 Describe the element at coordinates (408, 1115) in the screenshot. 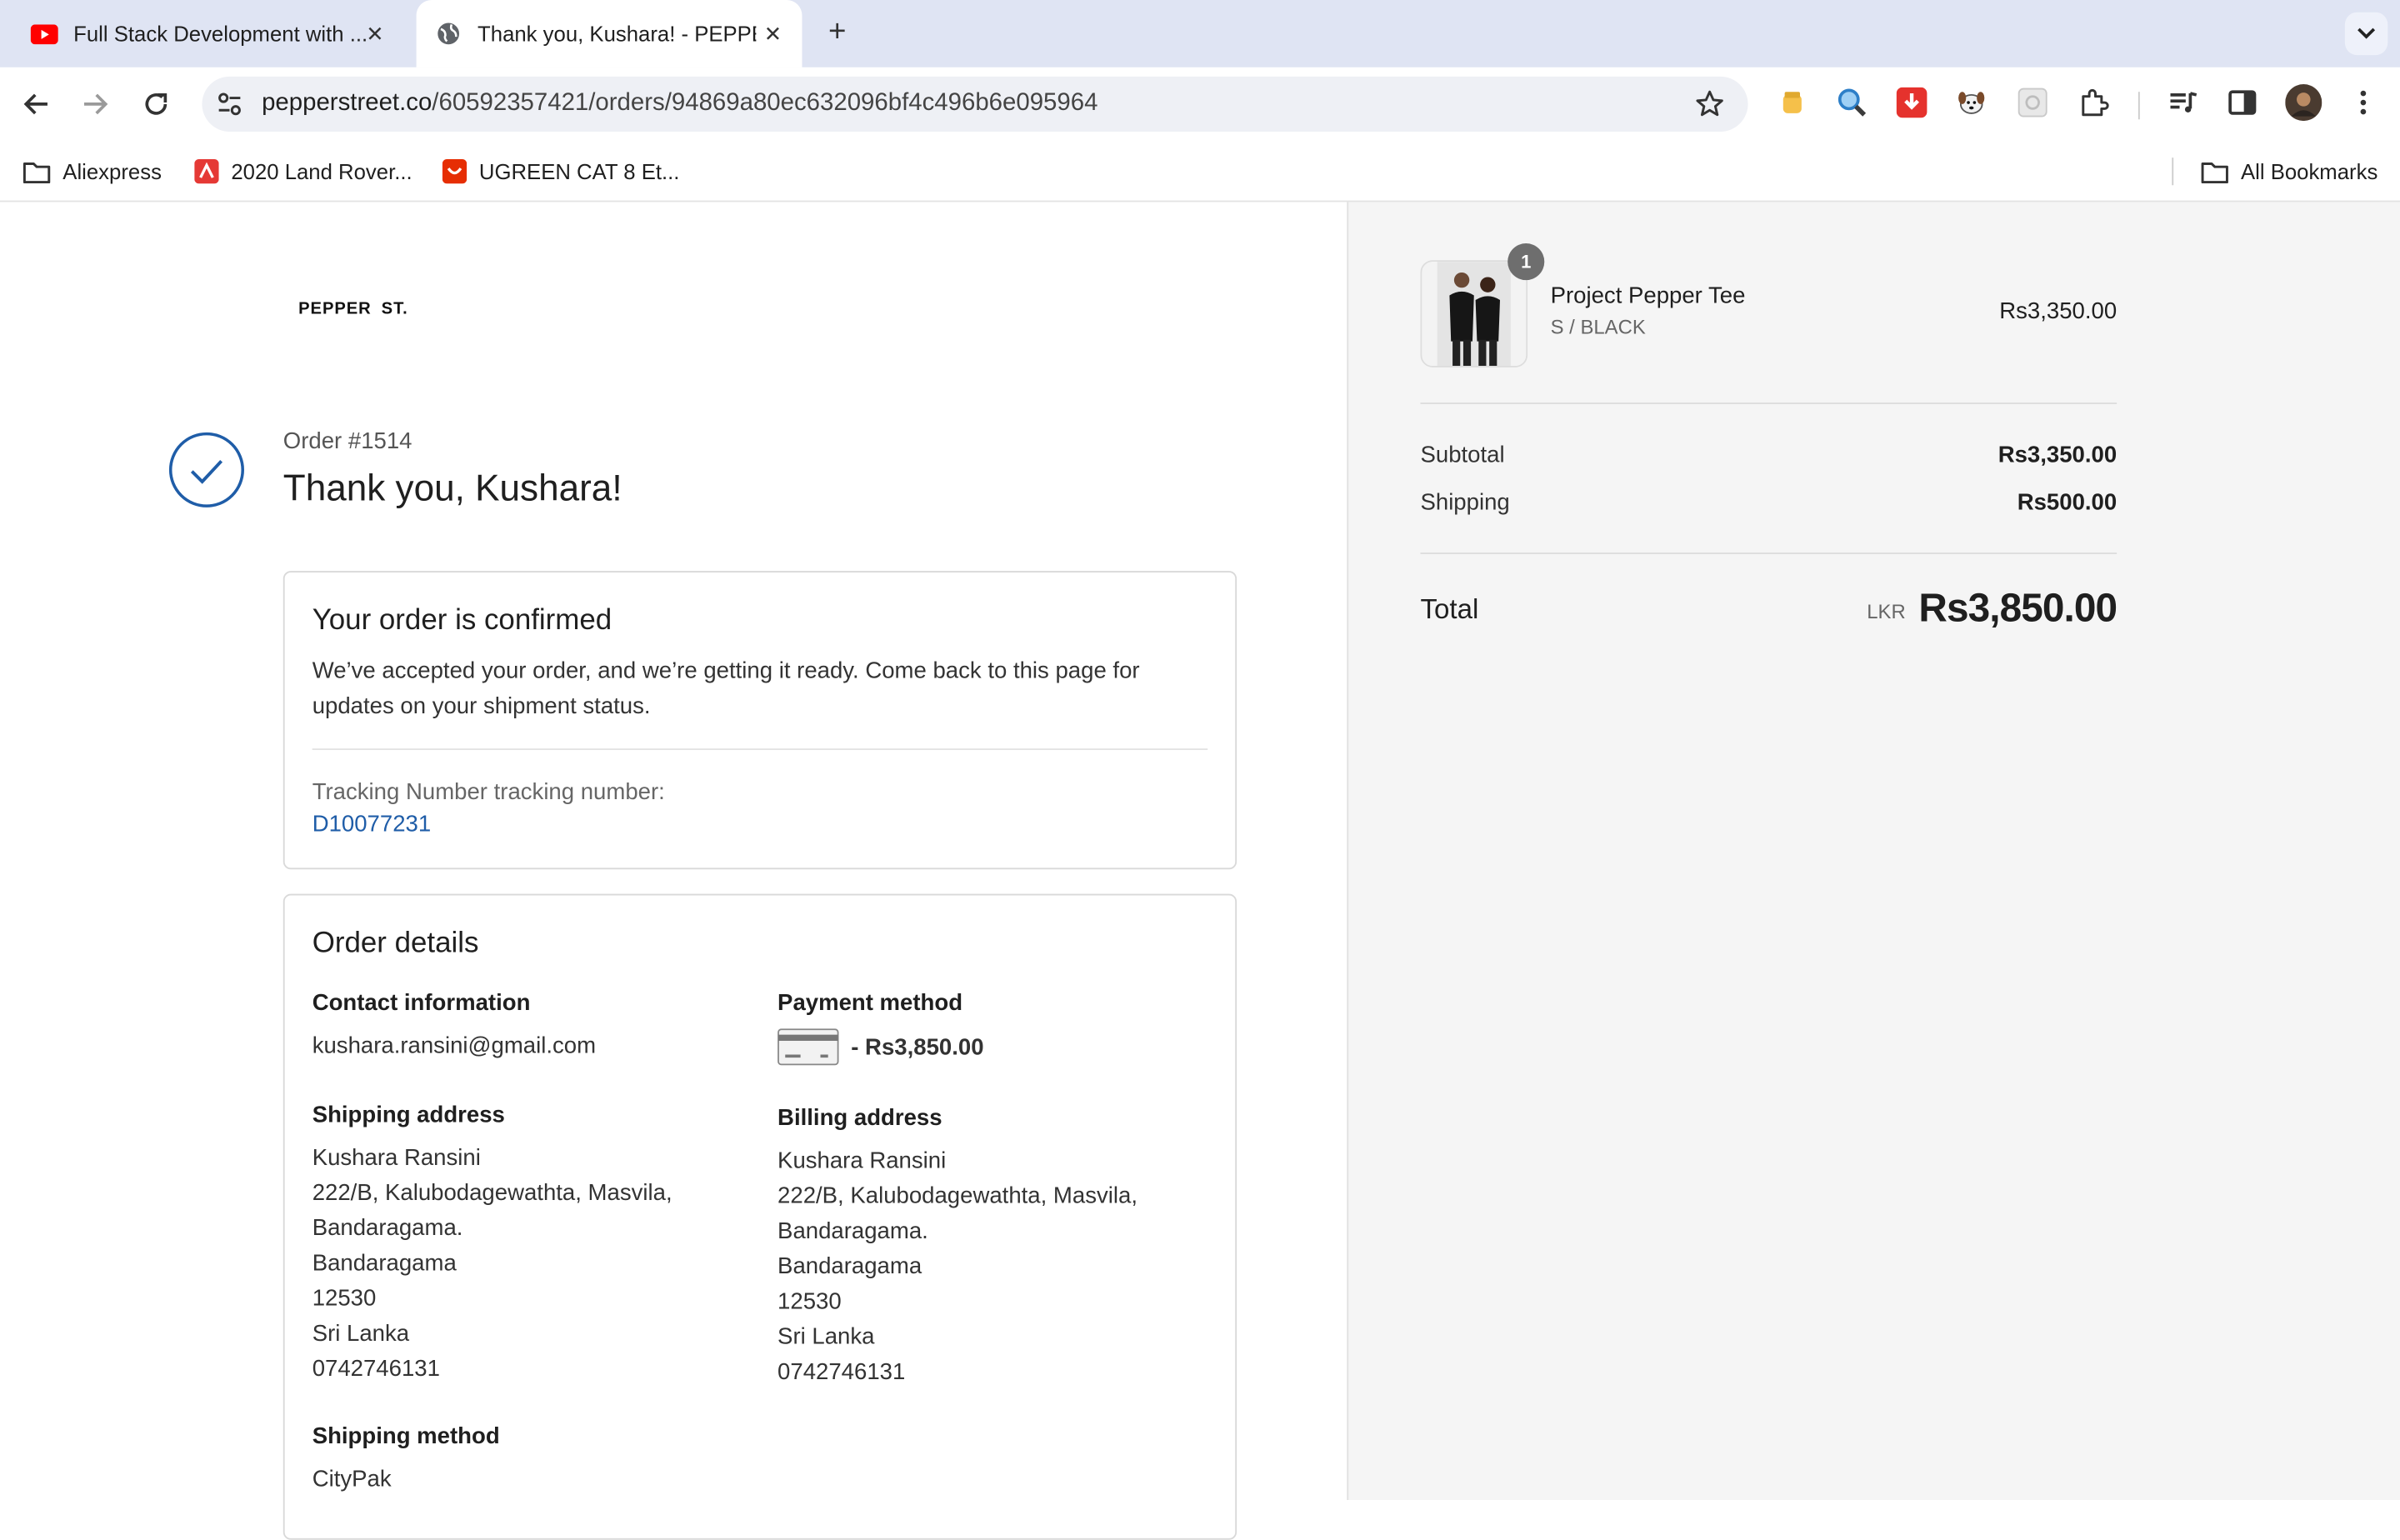

I see `shipping-address-label: Shipping address` at that location.